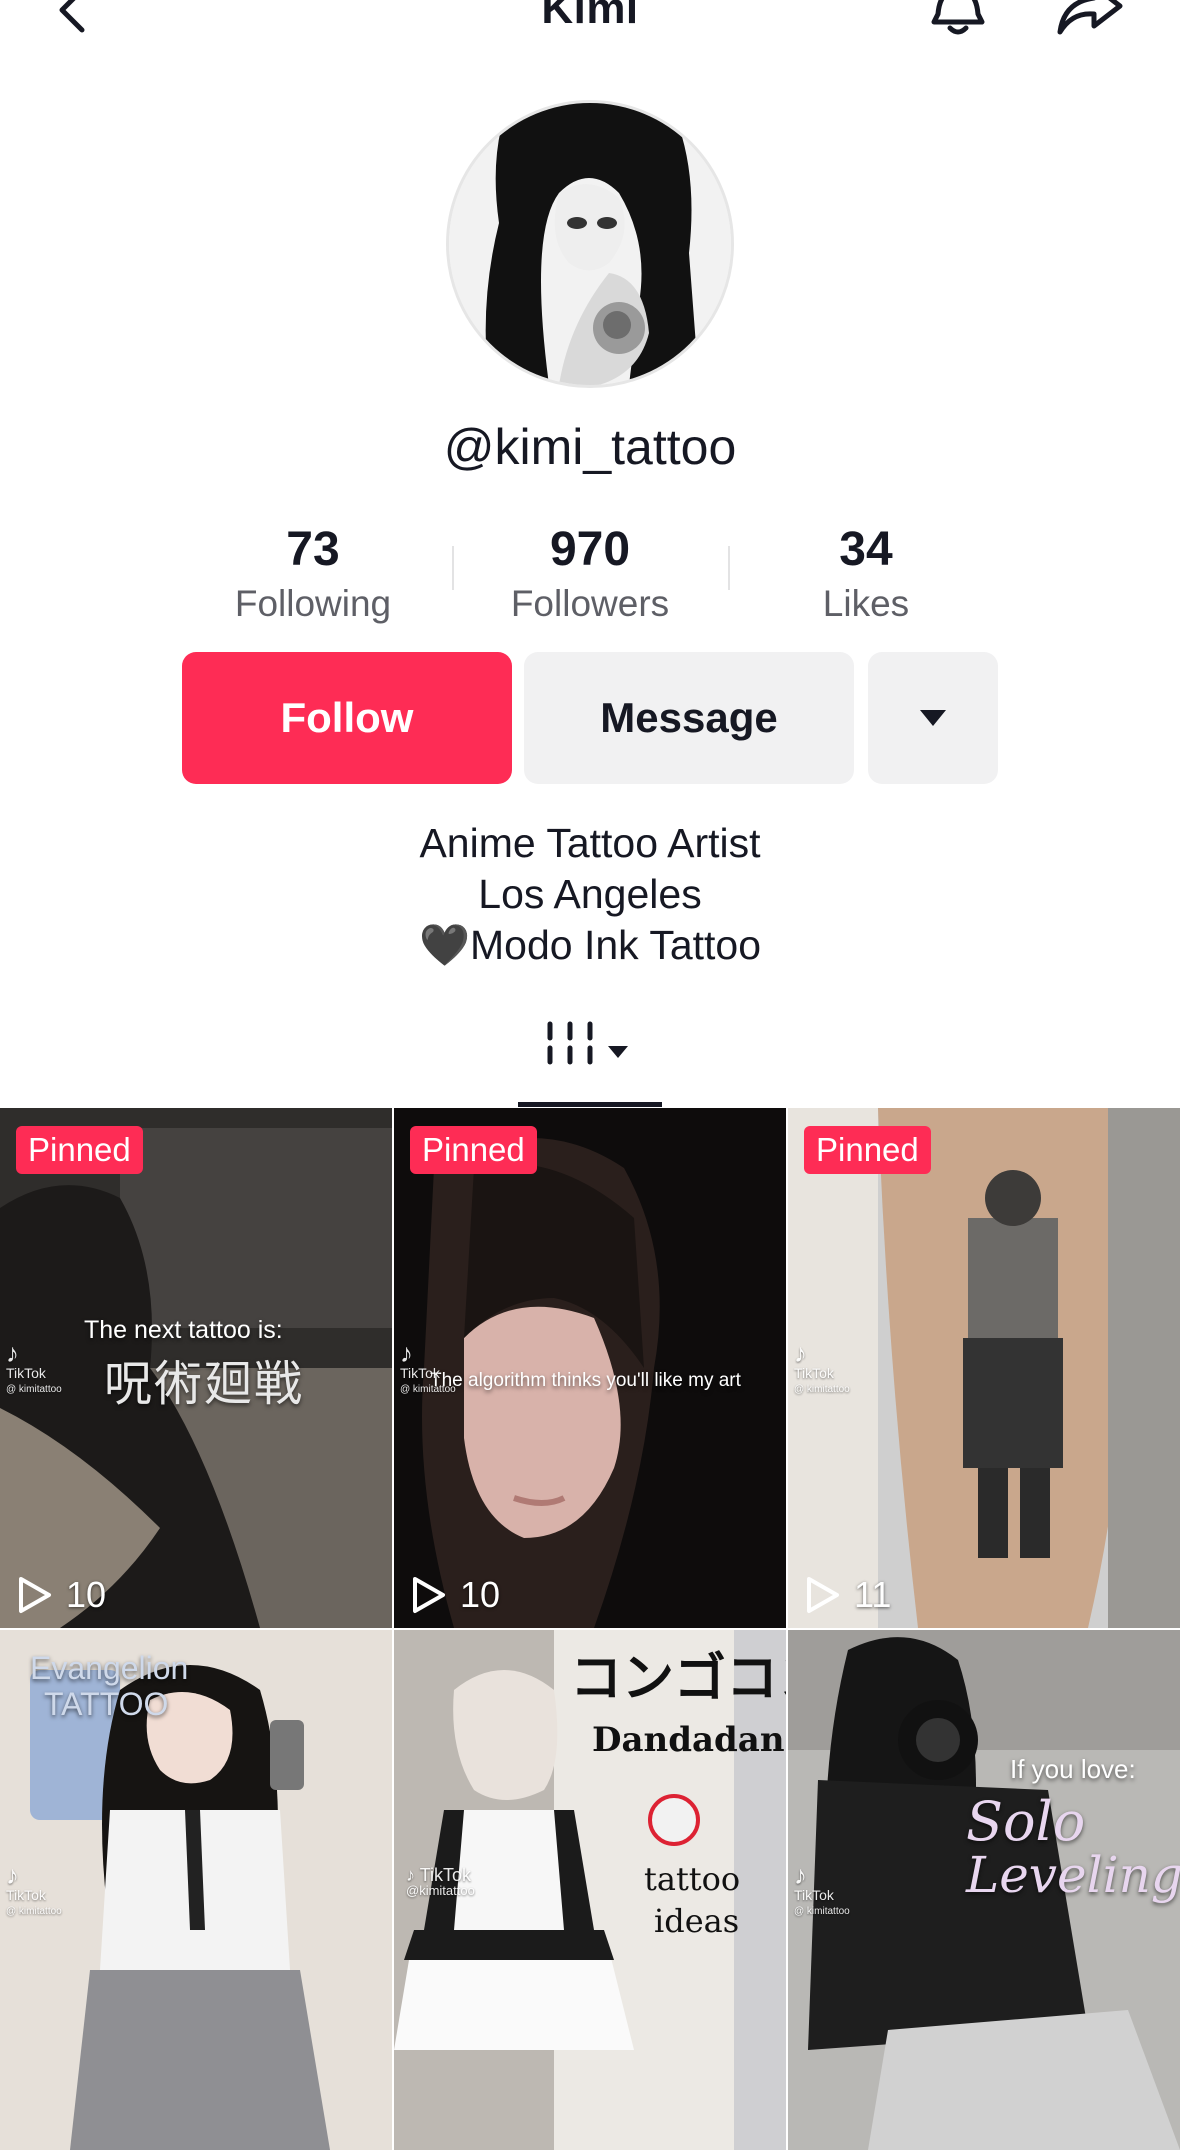  What do you see at coordinates (585, 1380) in the screenshot?
I see `video-caption: The algorithm thinks you'll like my art` at bounding box center [585, 1380].